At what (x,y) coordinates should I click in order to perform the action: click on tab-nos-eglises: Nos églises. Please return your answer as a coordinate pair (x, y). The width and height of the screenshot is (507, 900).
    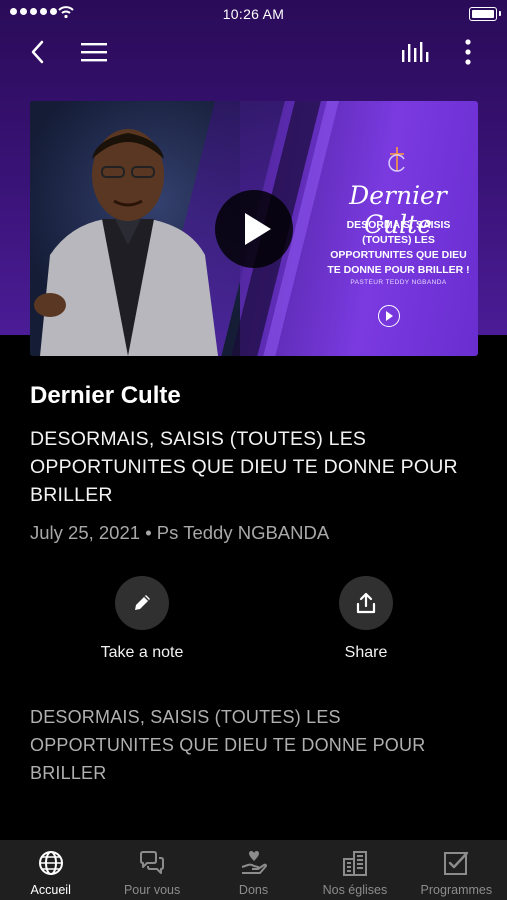
    Looking at the image, I should click on (354, 870).